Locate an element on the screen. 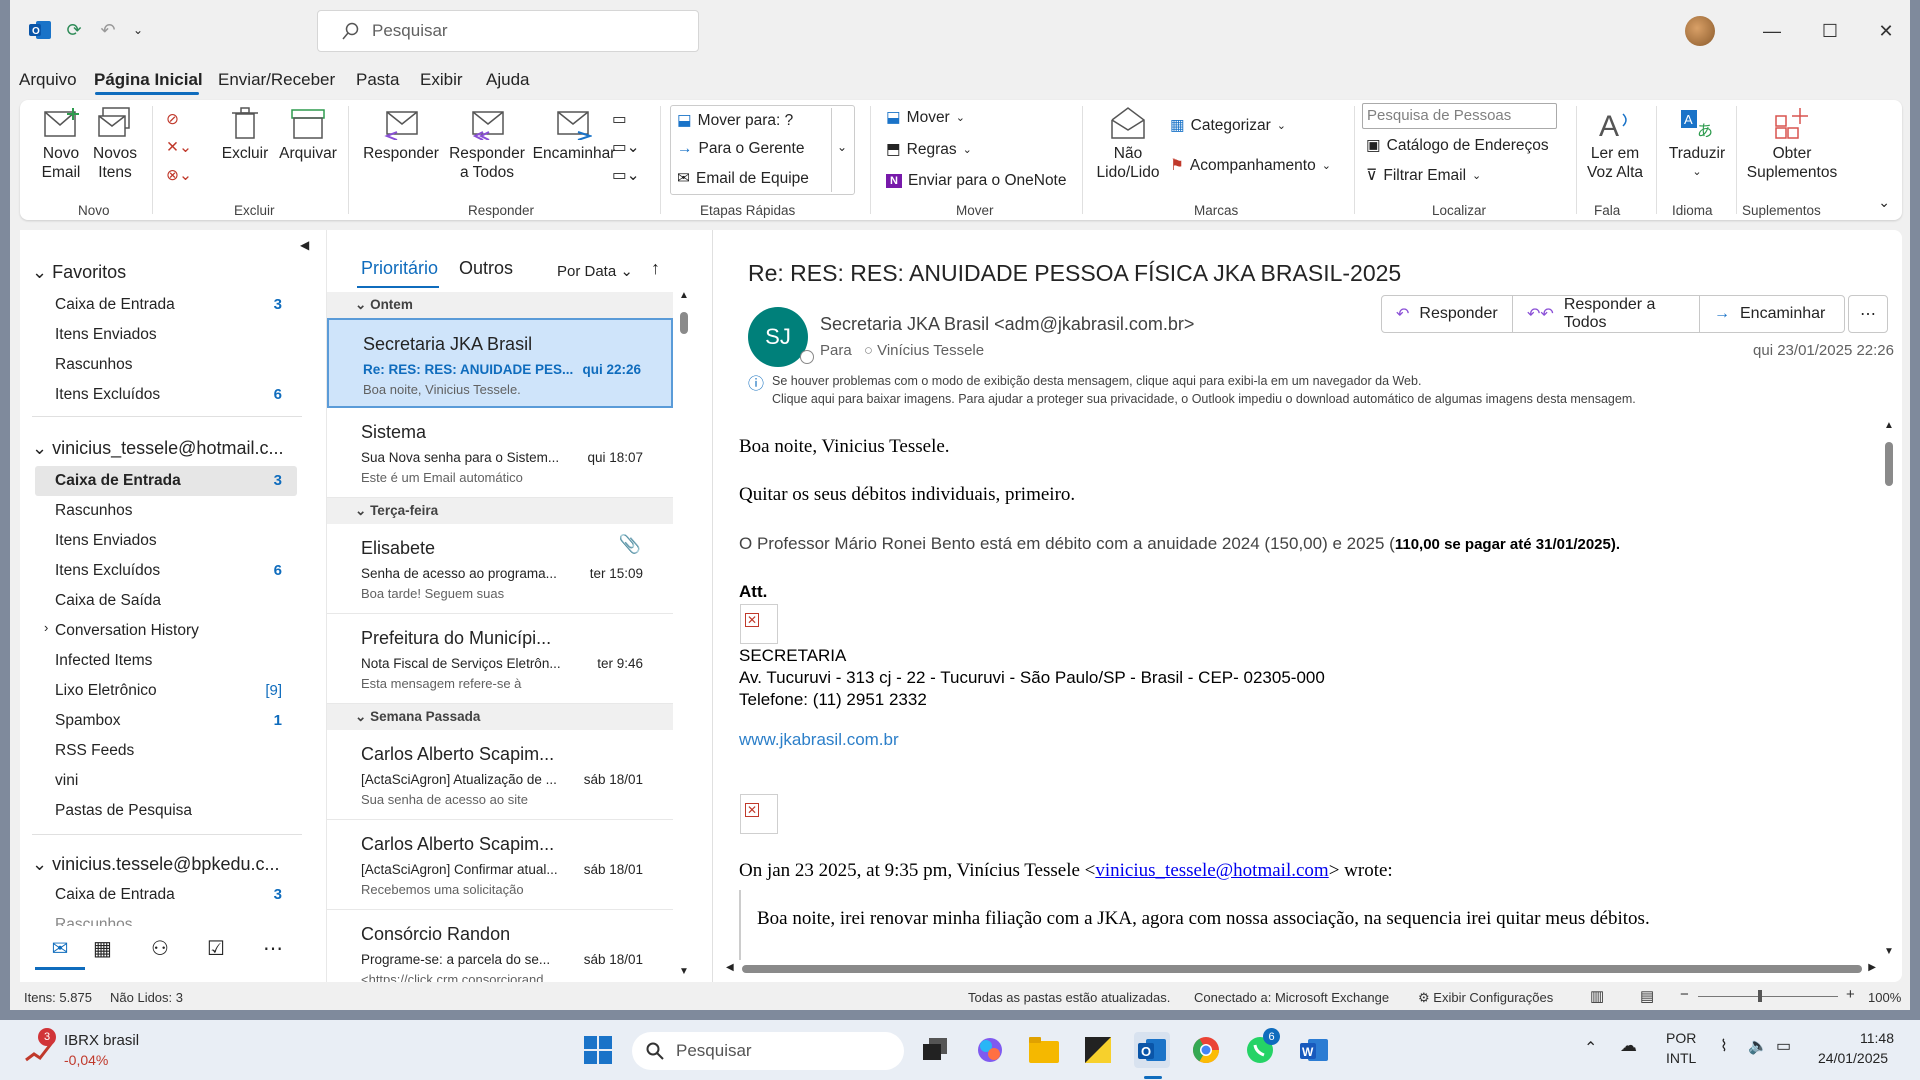 Image resolution: width=1920 pixels, height=1080 pixels. more-respond-icon: ▭⌄ is located at coordinates (626, 175).